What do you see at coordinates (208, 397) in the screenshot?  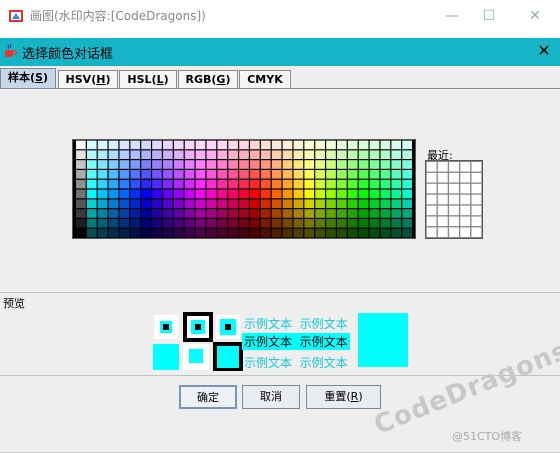 I see `ok-button: 确定` at bounding box center [208, 397].